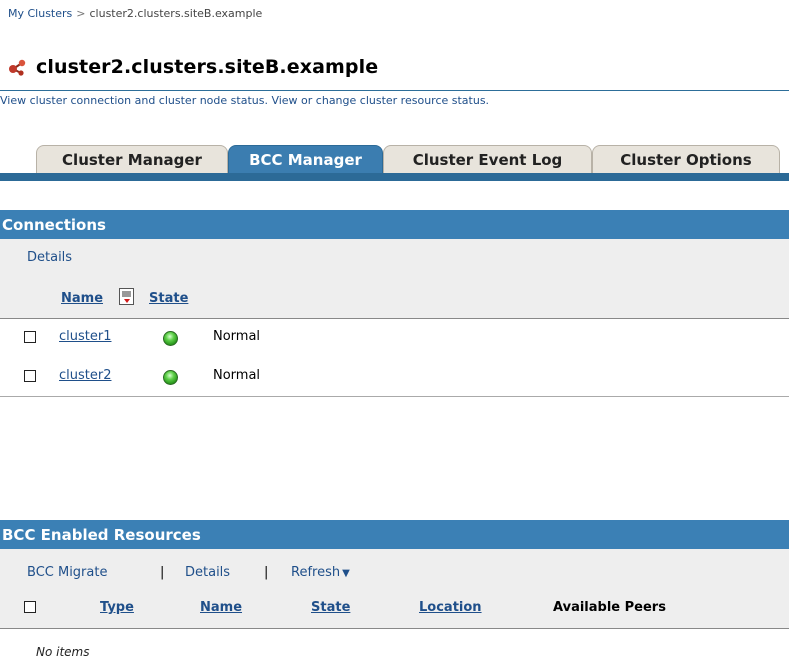 The height and width of the screenshot is (662, 789). I want to click on resources-header-divider, so click(394, 628).